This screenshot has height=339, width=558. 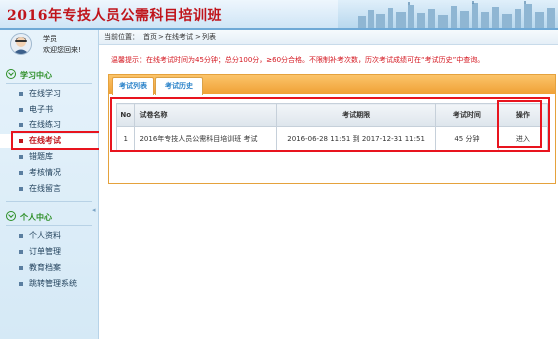 I want to click on sidebar-item-orders: 订单管理, so click(x=49, y=252).